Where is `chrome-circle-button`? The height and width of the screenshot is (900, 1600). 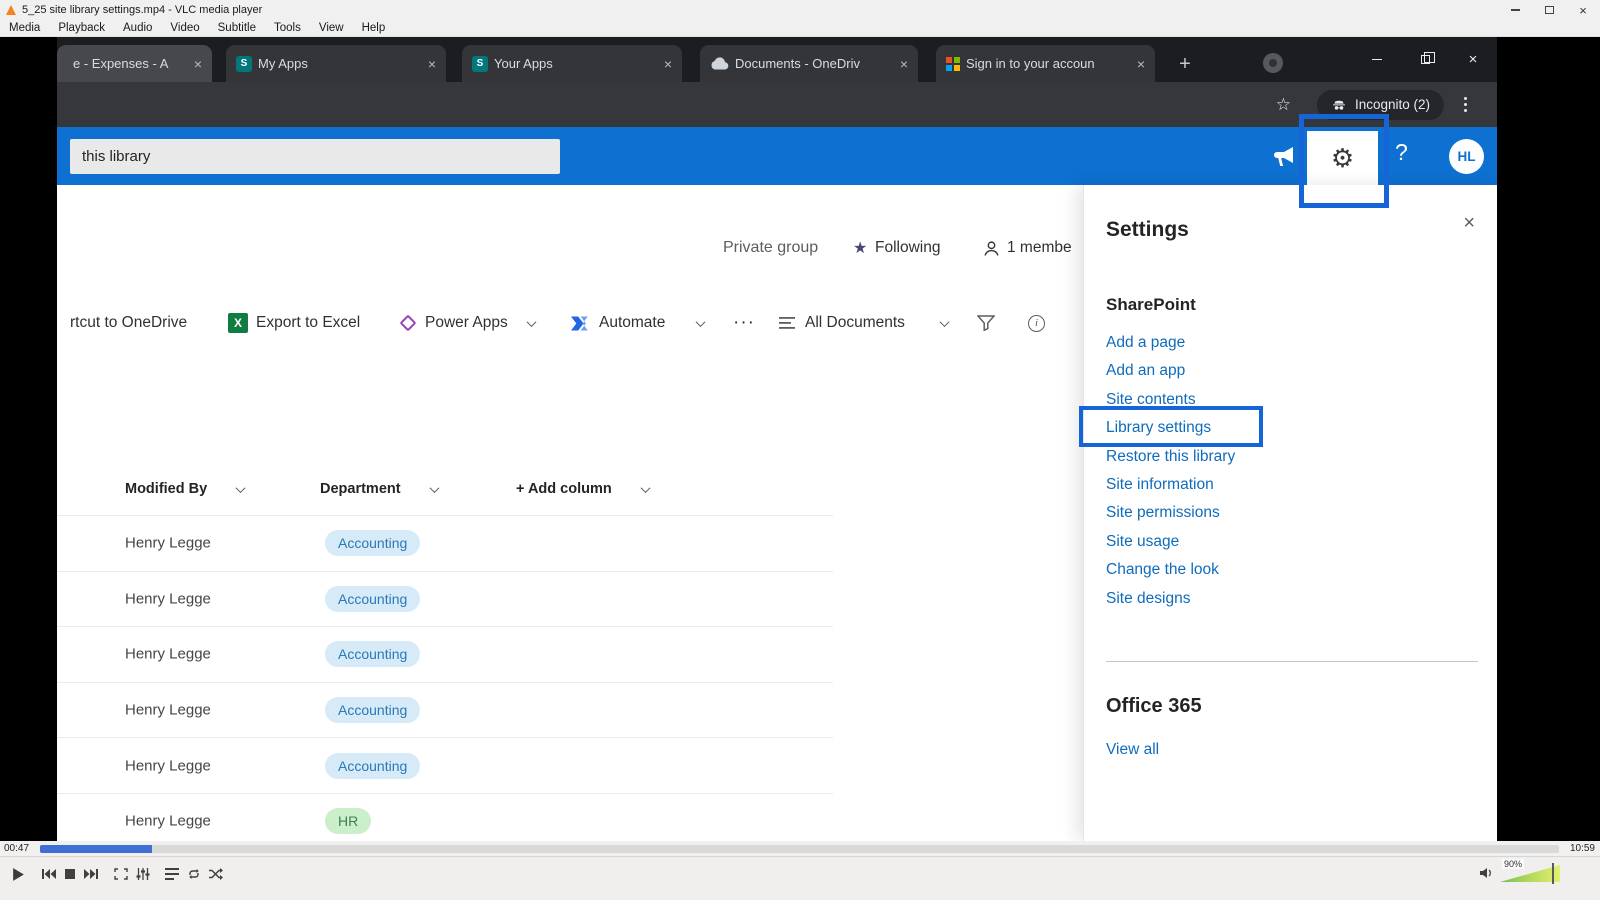 chrome-circle-button is located at coordinates (1273, 63).